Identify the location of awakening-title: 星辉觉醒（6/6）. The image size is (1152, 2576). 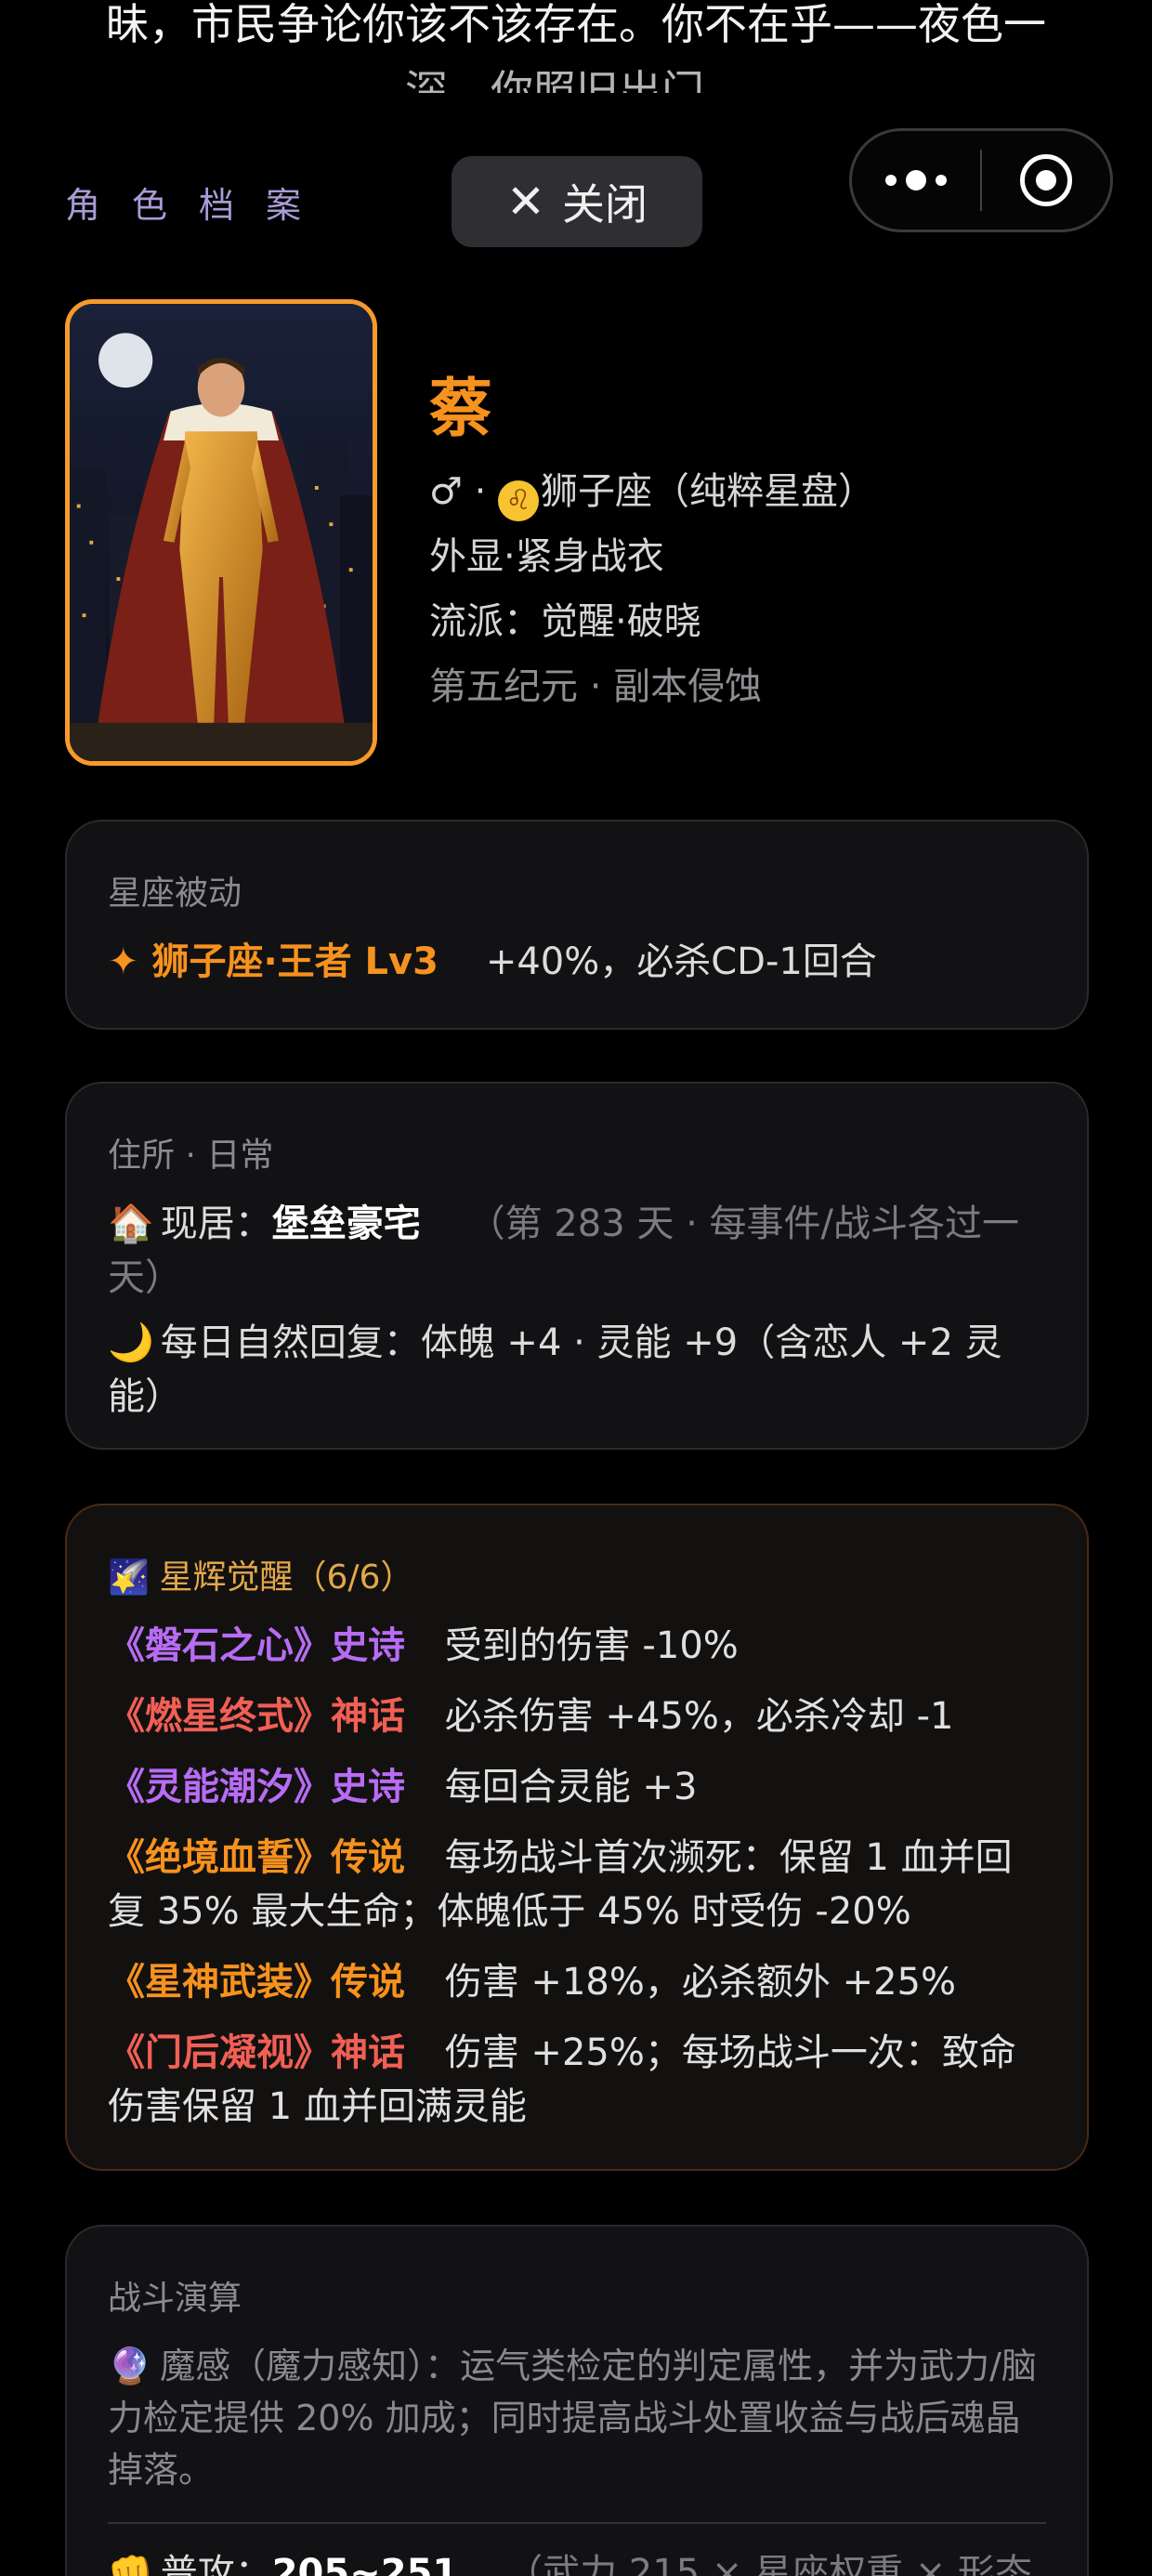
(286, 1577).